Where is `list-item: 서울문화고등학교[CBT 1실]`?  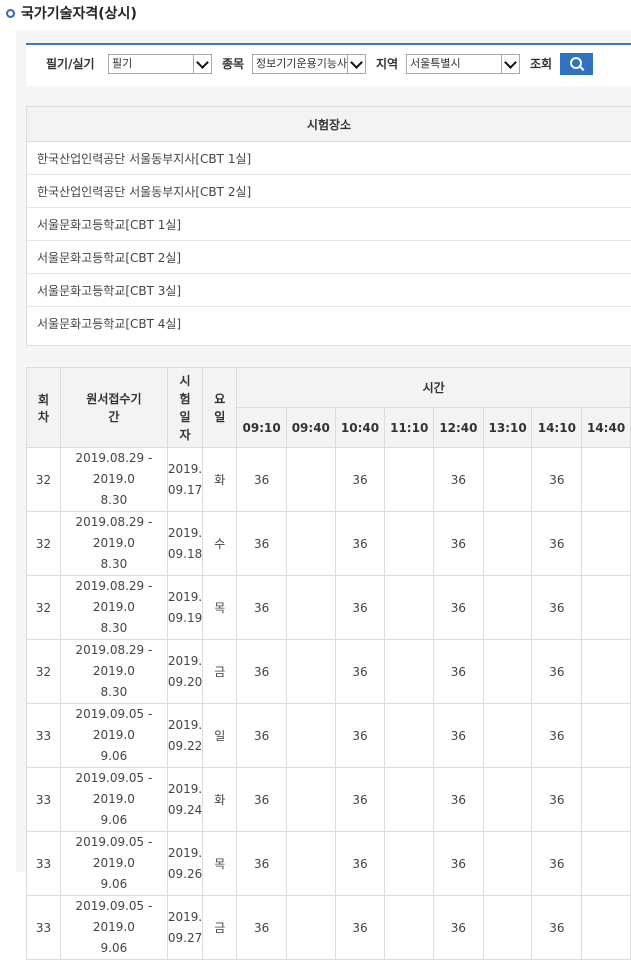 list-item: 서울문화고등학교[CBT 1실] is located at coordinates (329, 224).